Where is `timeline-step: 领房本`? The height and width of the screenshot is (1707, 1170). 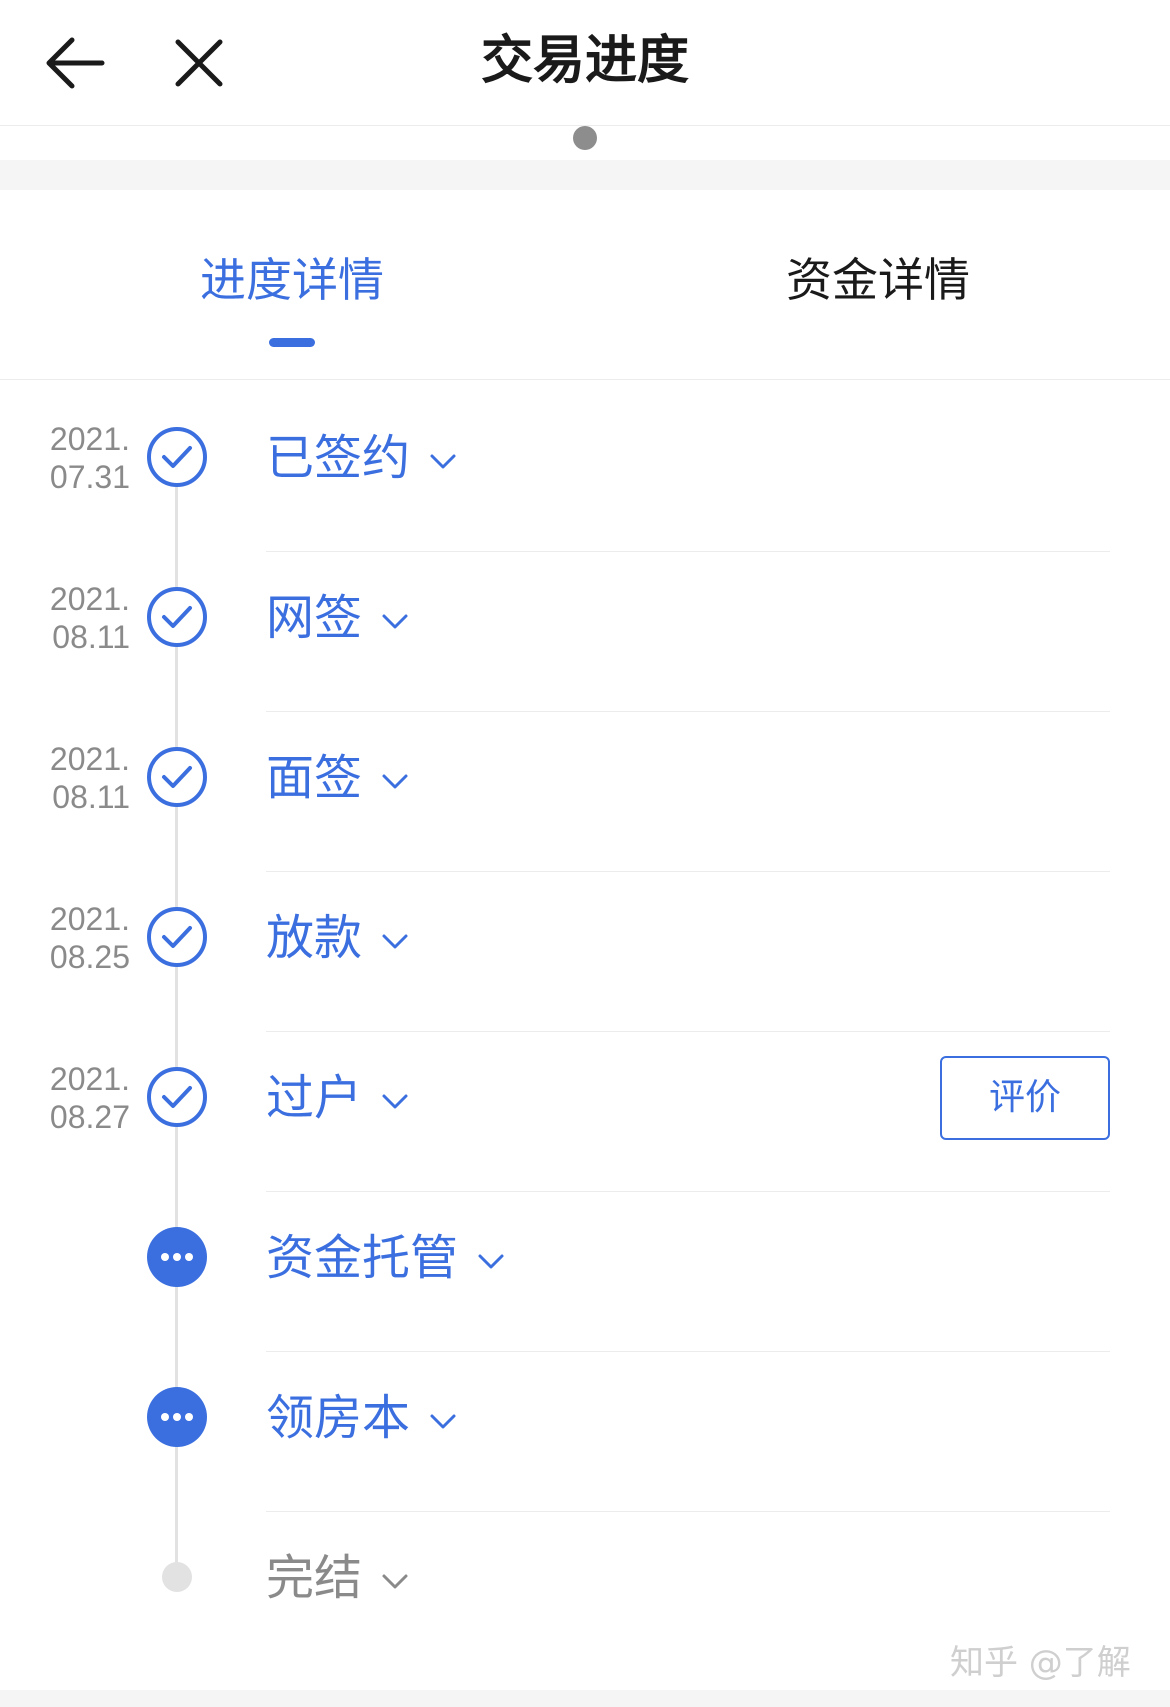 timeline-step: 领房本 is located at coordinates (585, 1432).